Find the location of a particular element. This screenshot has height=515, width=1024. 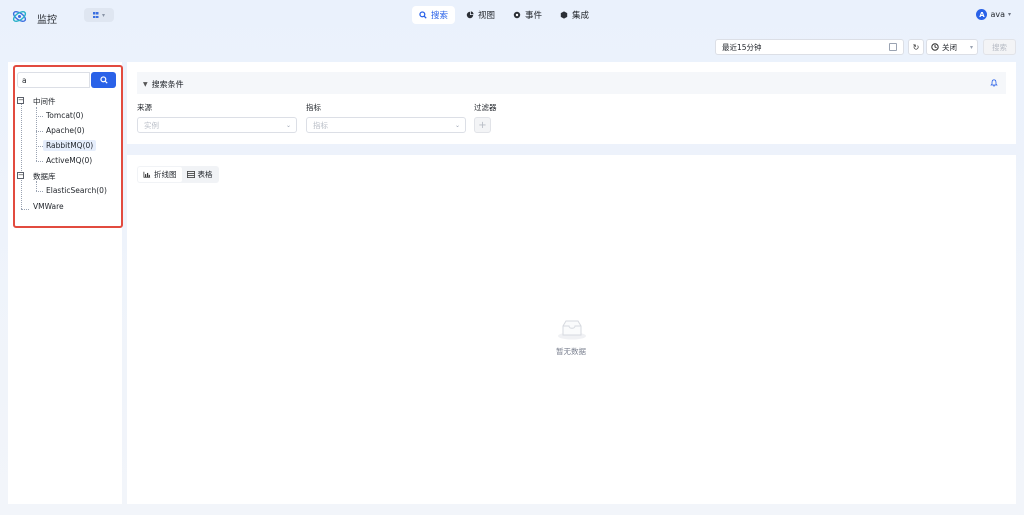

grid-icon is located at coordinates (95, 15).